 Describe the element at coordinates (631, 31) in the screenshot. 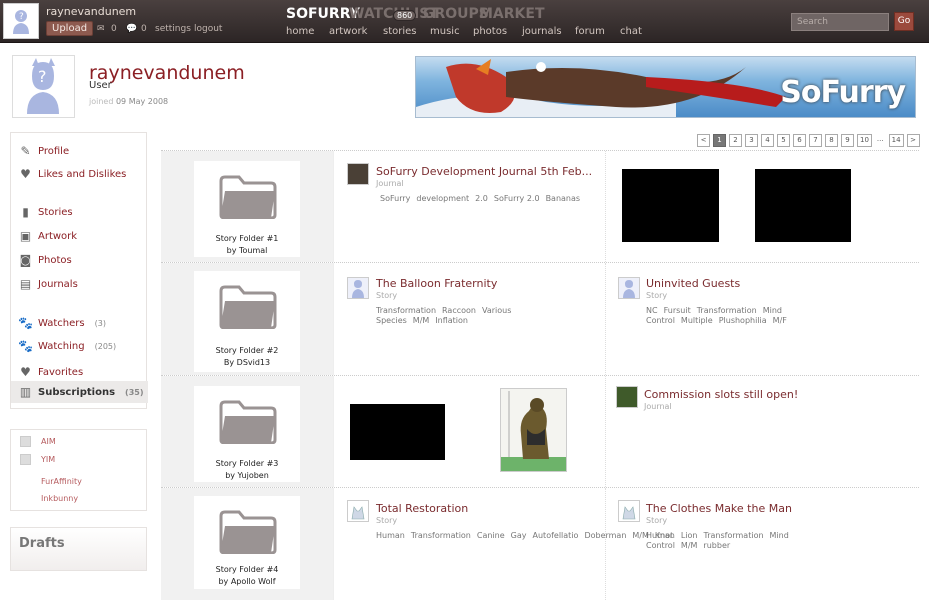

I see `nav-chat: chat` at that location.